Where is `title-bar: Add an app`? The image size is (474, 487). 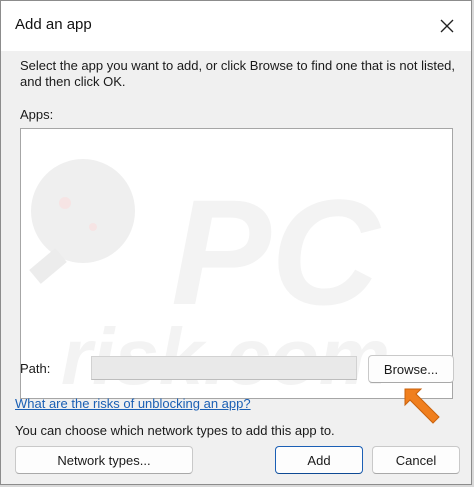
title-bar: Add an app is located at coordinates (236, 26).